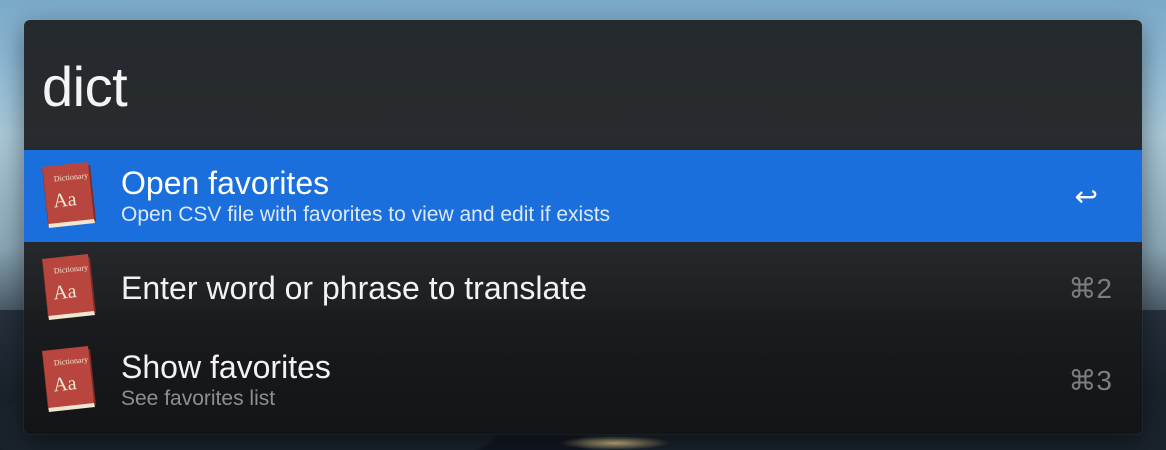  Describe the element at coordinates (1090, 288) in the screenshot. I see `shortcut-label: ⌘2` at that location.